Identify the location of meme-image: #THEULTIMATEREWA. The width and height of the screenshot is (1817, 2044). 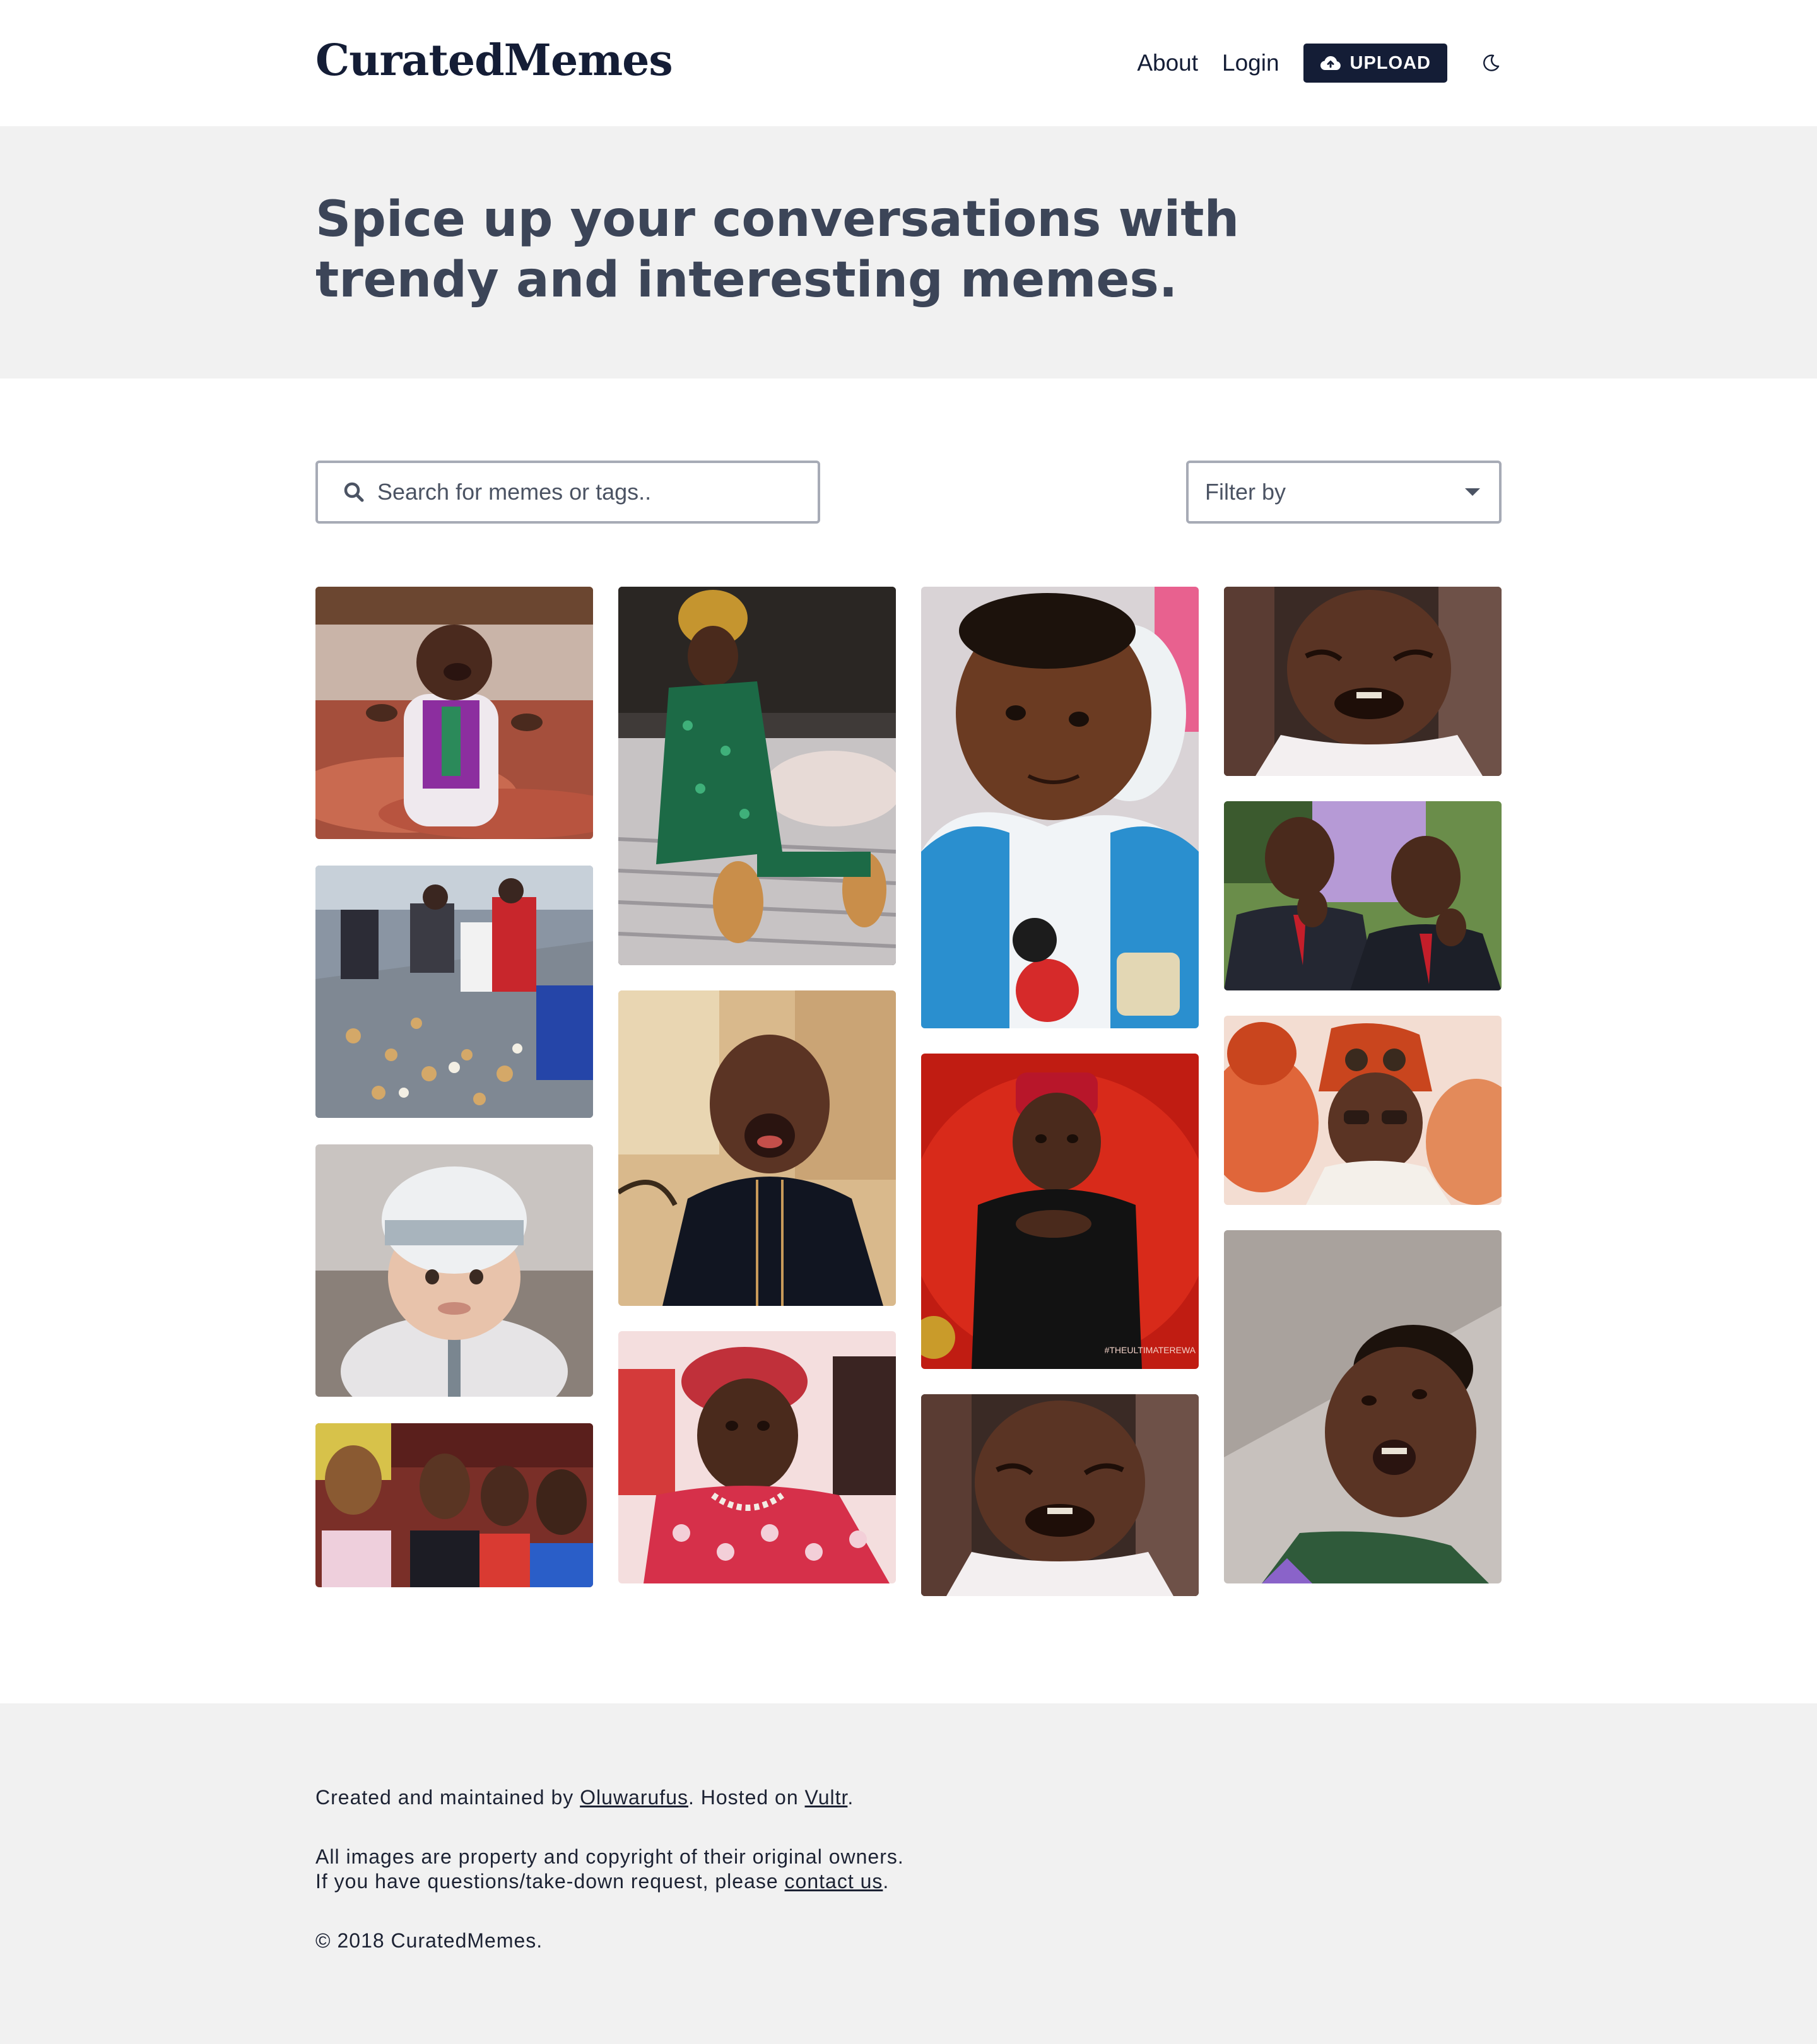
(1060, 1211).